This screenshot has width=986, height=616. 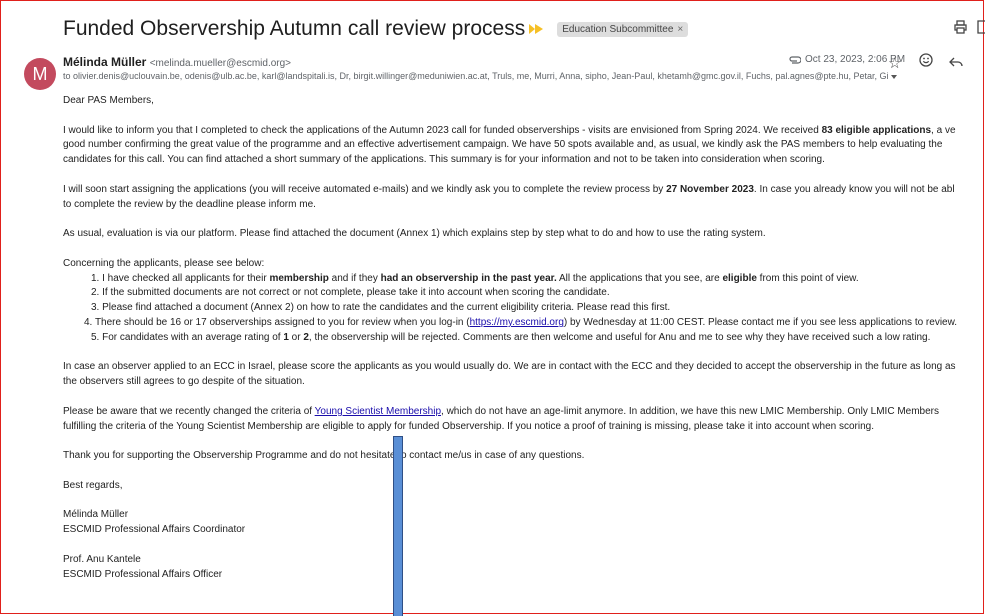 I want to click on sender-name: Mélinda Müller, so click(x=104, y=62).